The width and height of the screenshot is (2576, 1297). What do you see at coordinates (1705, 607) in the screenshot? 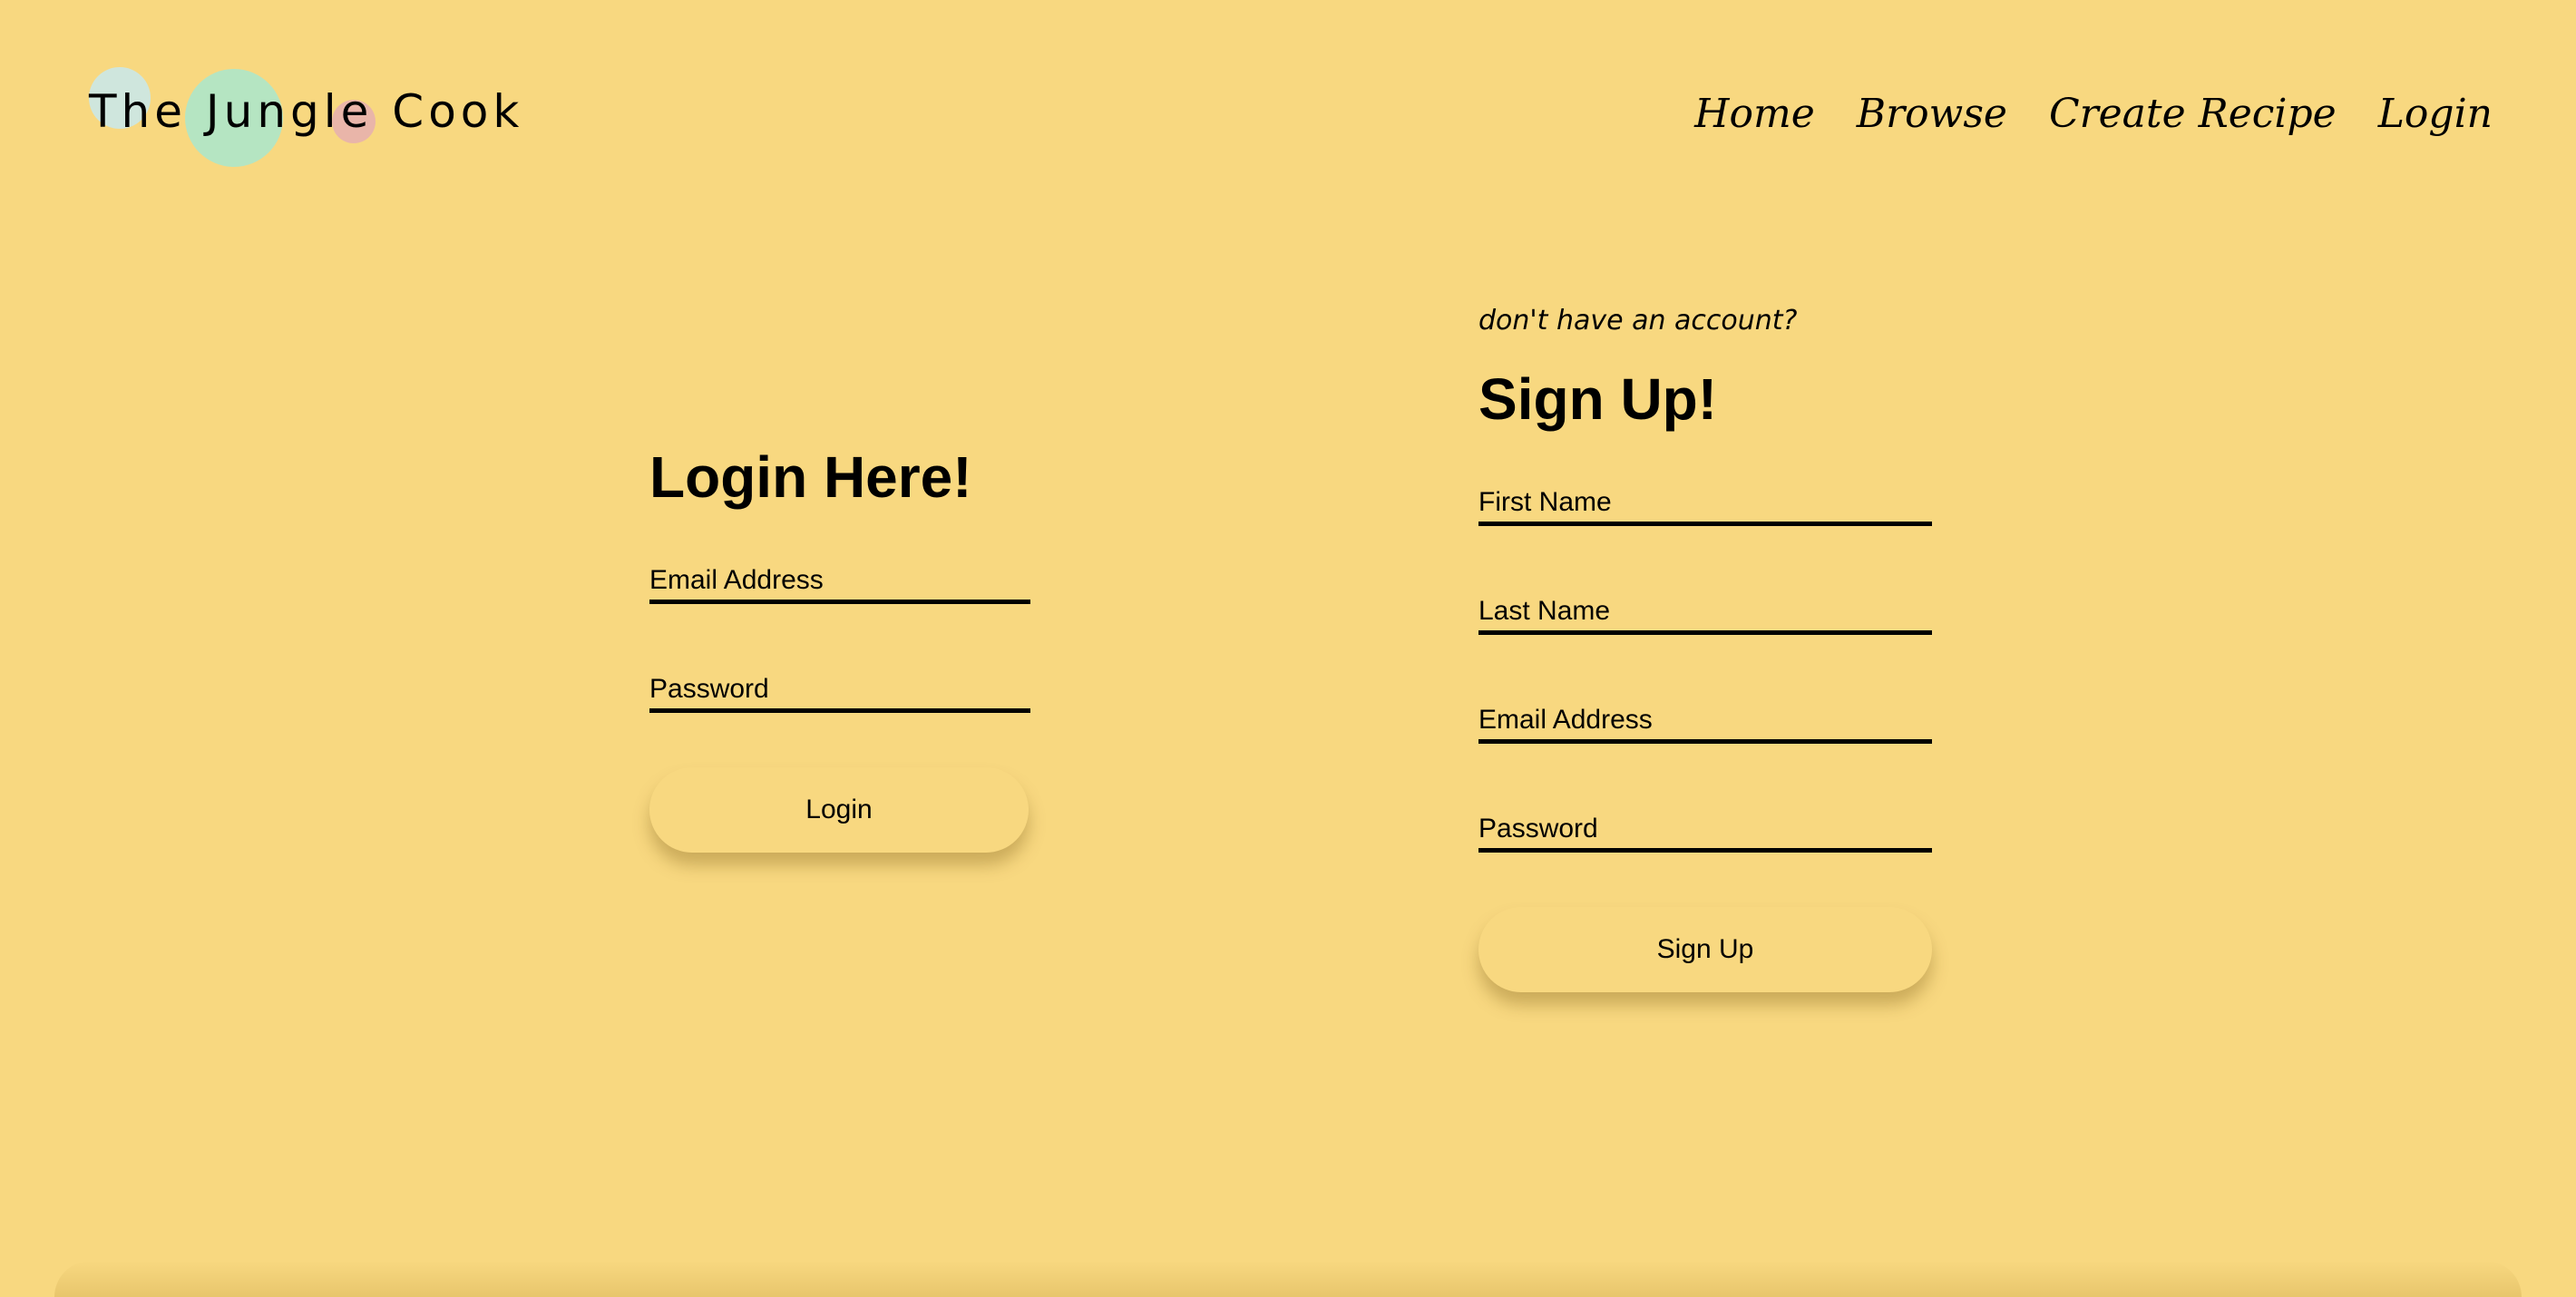
I see `signup-last-name-field` at bounding box center [1705, 607].